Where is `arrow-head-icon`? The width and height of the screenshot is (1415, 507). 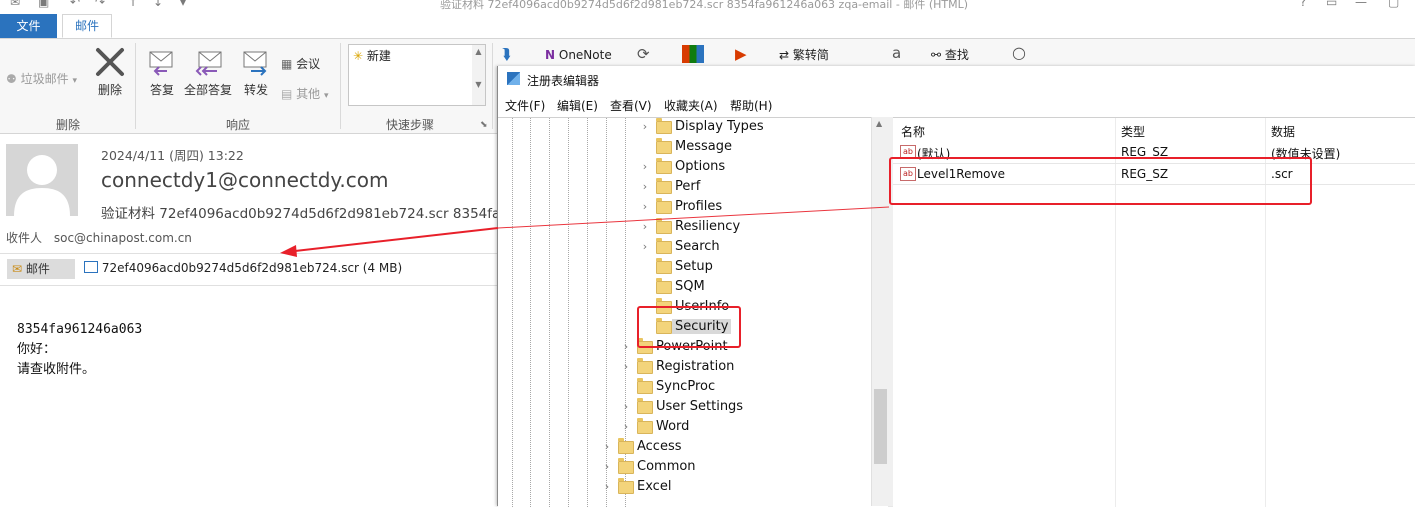
arrow-head-icon is located at coordinates (288, 251).